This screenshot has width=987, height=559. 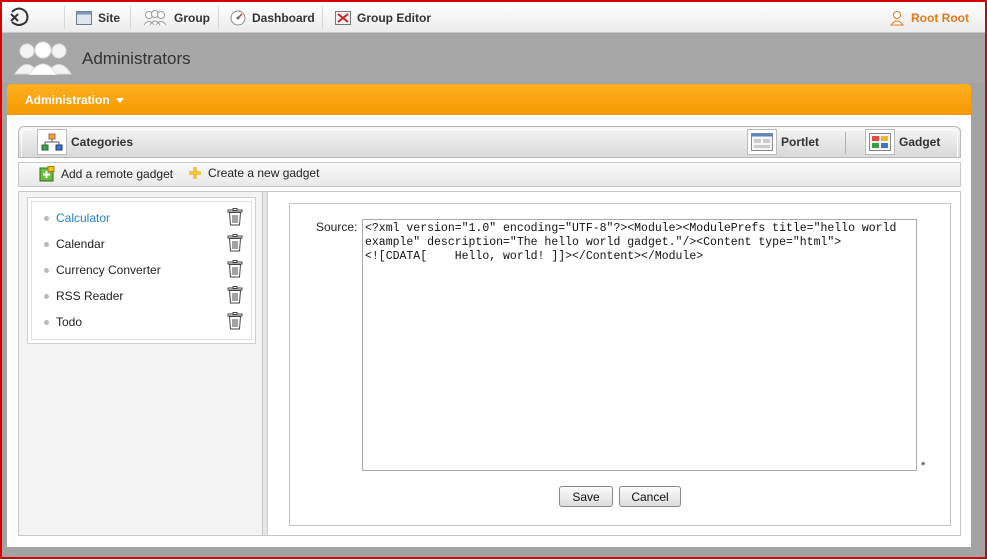 What do you see at coordinates (337, 227) in the screenshot?
I see `source-label: Source:` at bounding box center [337, 227].